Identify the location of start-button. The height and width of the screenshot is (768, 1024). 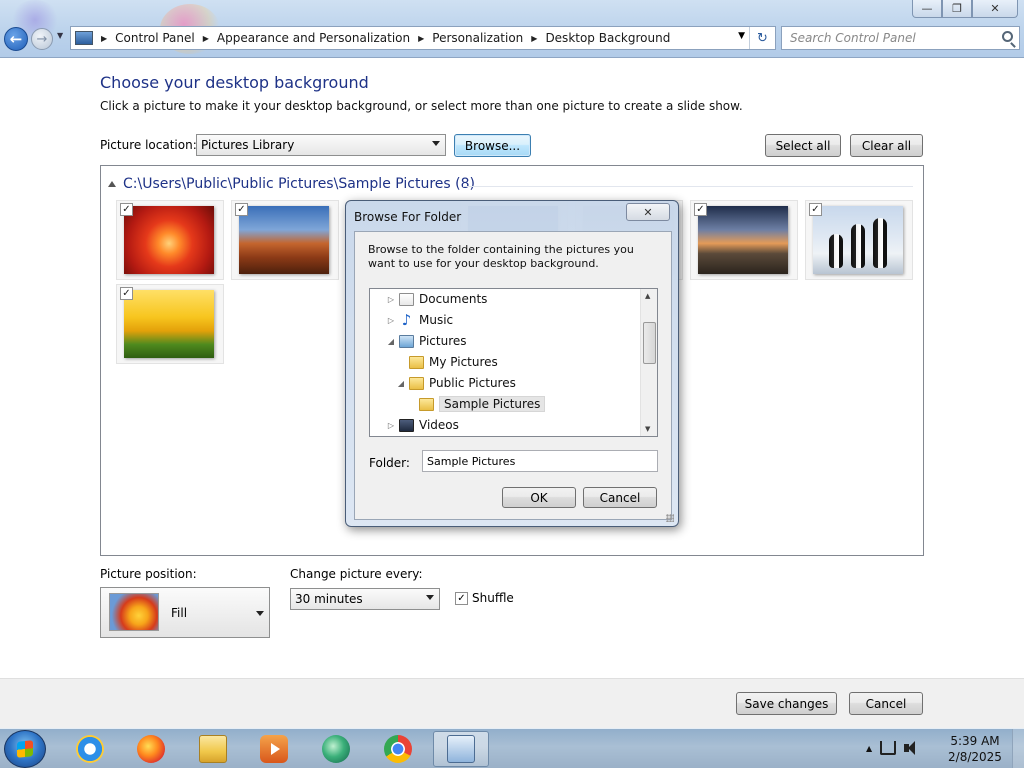
(25, 749).